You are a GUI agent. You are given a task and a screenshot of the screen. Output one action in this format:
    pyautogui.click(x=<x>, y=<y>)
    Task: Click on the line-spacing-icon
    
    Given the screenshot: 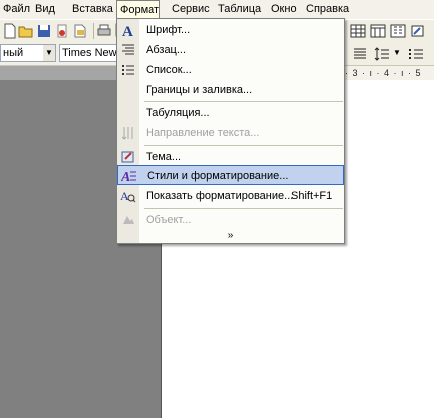 What is the action you would take?
    pyautogui.click(x=382, y=54)
    